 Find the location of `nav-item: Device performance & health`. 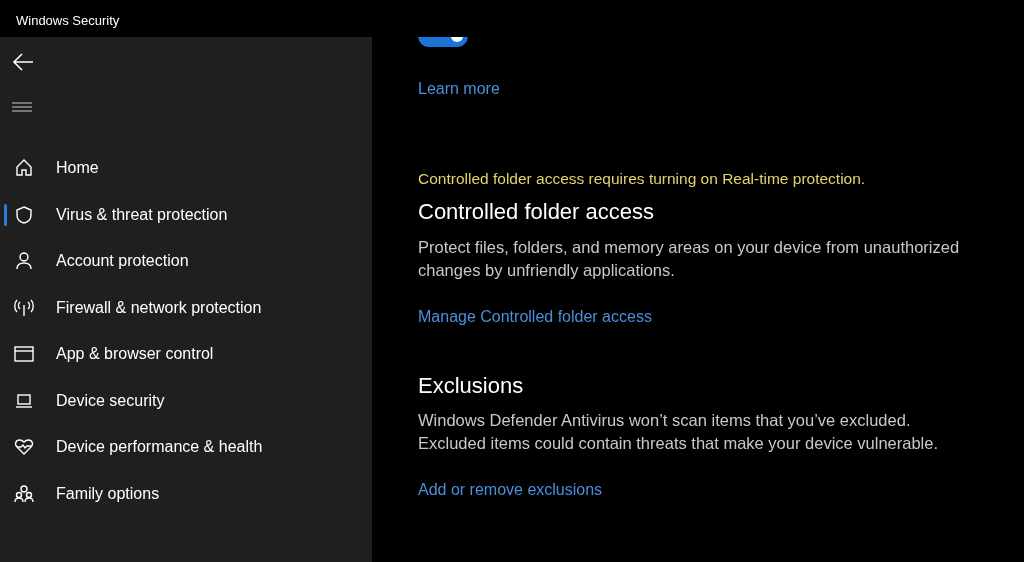

nav-item: Device performance & health is located at coordinates (186, 447).